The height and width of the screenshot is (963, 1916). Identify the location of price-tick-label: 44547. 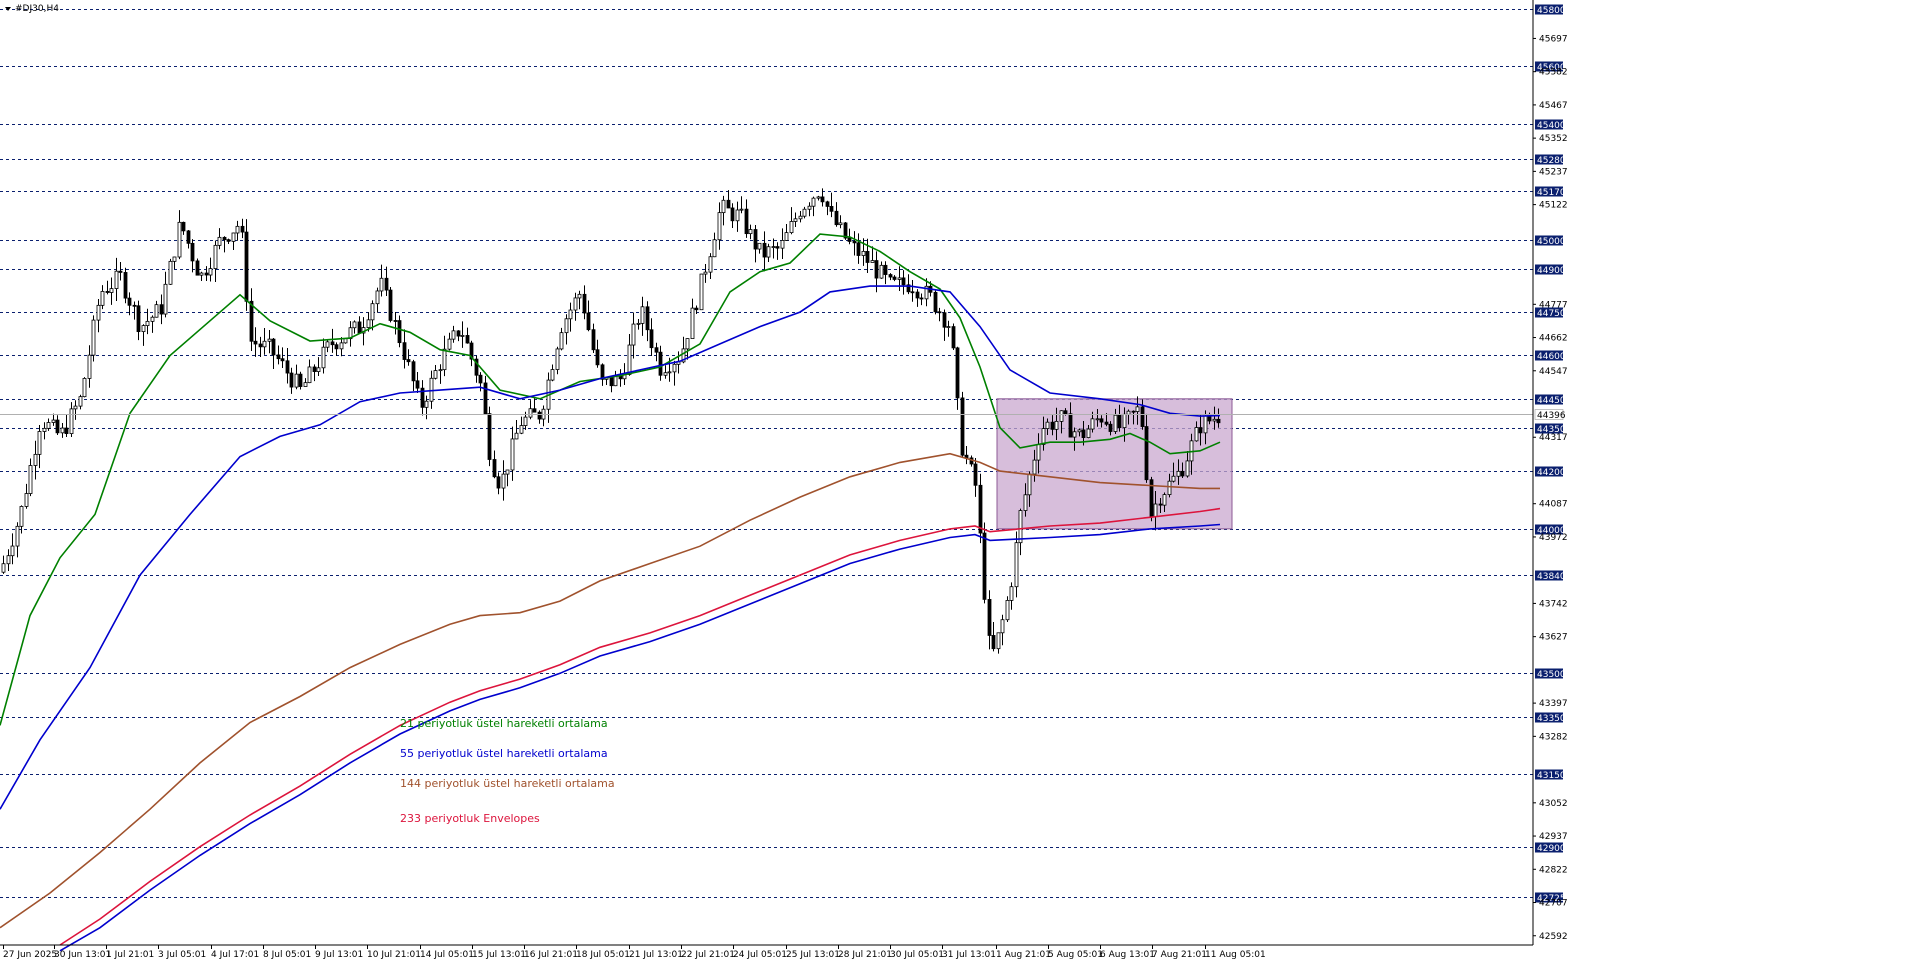
(1553, 372).